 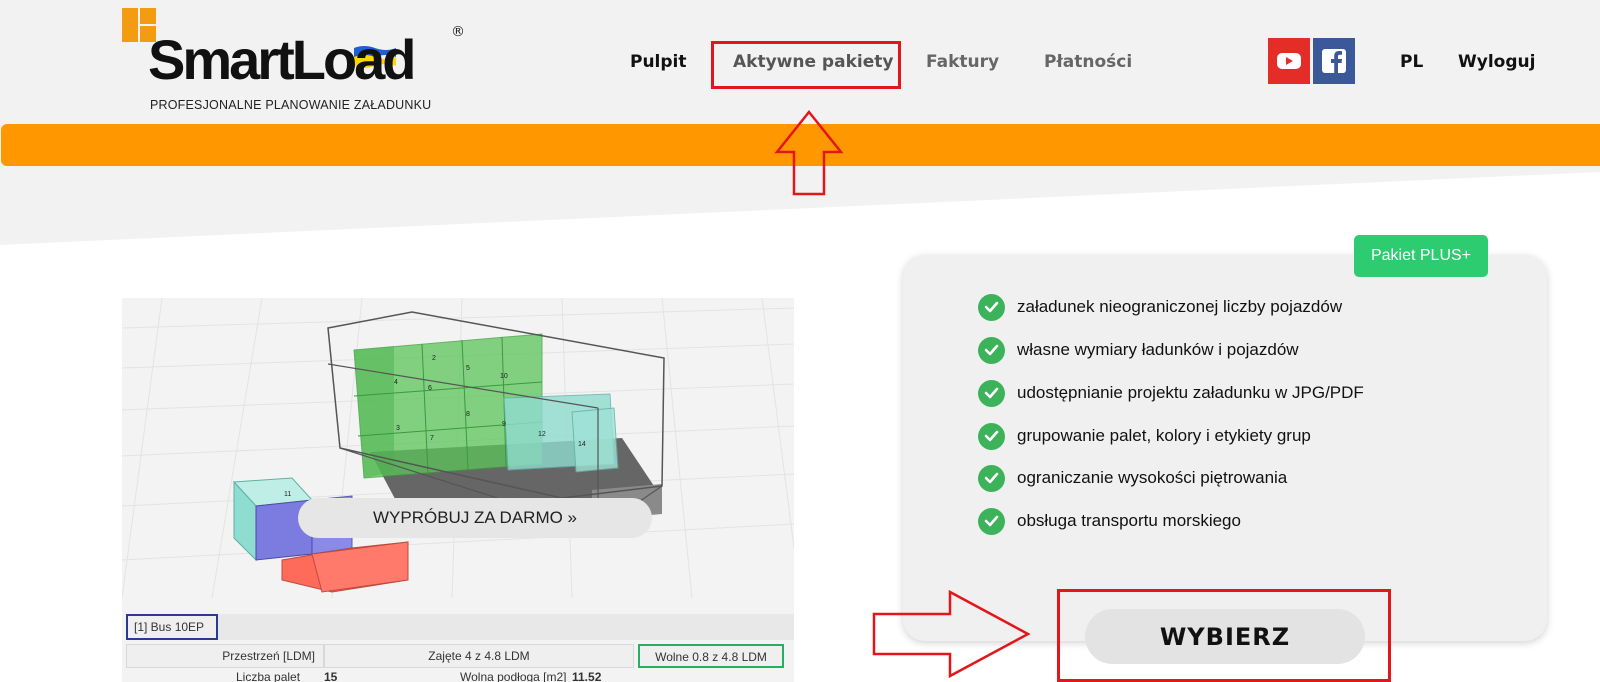 I want to click on box-number: 3, so click(x=398, y=428).